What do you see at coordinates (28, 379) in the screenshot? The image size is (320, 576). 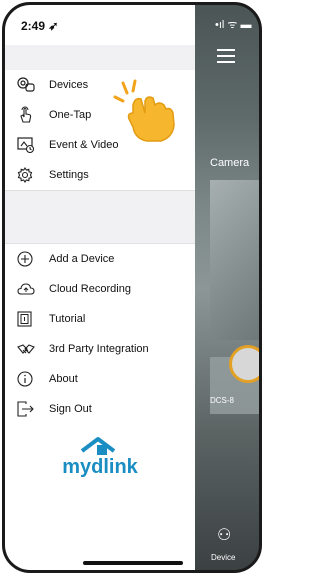 I see `info-icon` at bounding box center [28, 379].